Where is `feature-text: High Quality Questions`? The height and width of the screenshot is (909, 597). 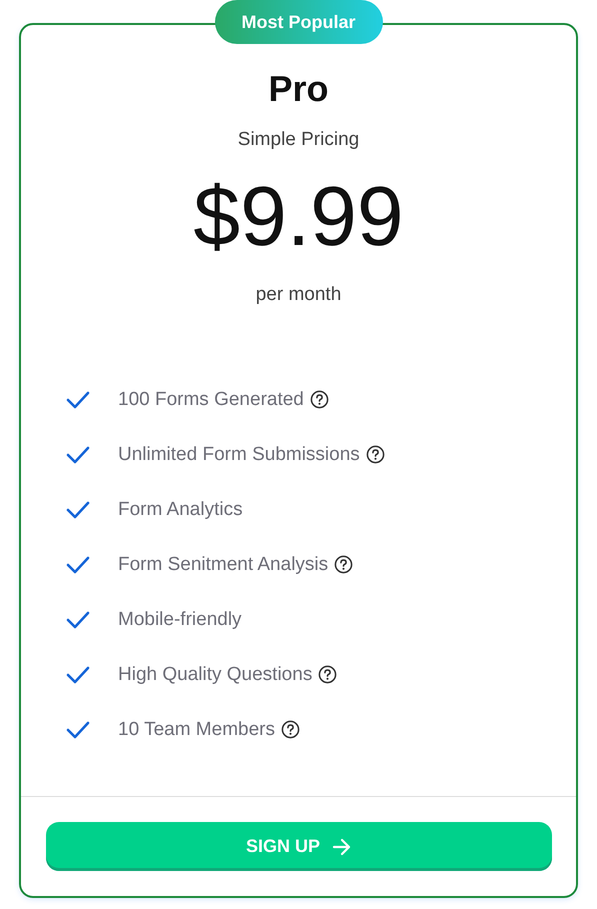 feature-text: High Quality Questions is located at coordinates (215, 675).